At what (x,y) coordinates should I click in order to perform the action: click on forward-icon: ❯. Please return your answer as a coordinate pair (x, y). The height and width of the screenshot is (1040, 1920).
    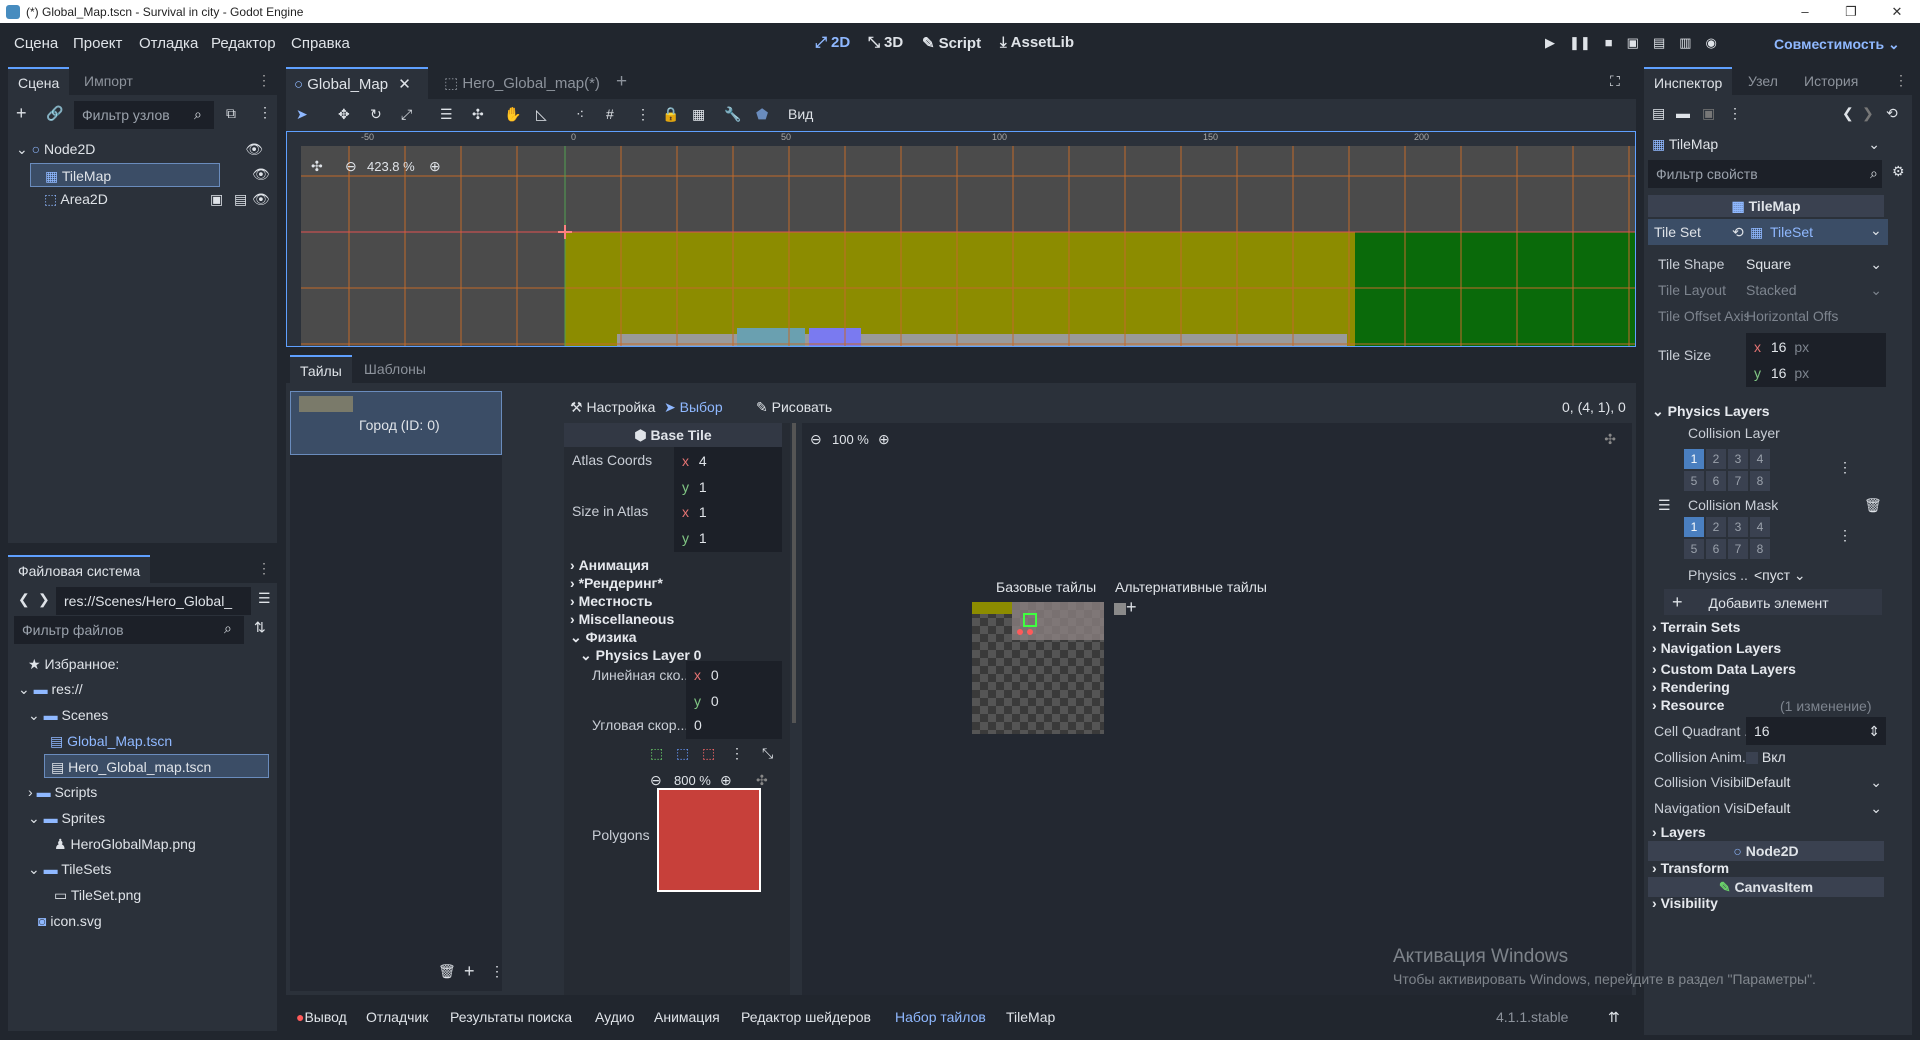
    Looking at the image, I should click on (44, 599).